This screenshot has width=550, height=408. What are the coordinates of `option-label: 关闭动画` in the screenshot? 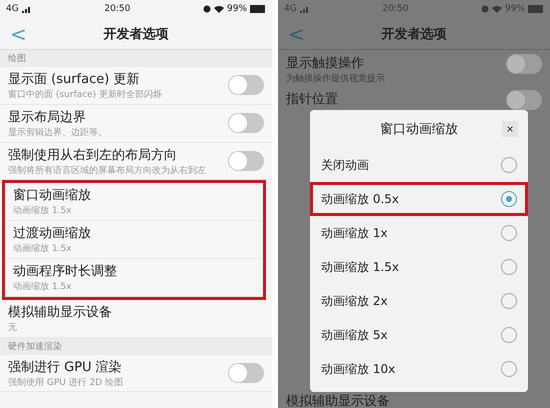 It's located at (345, 165).